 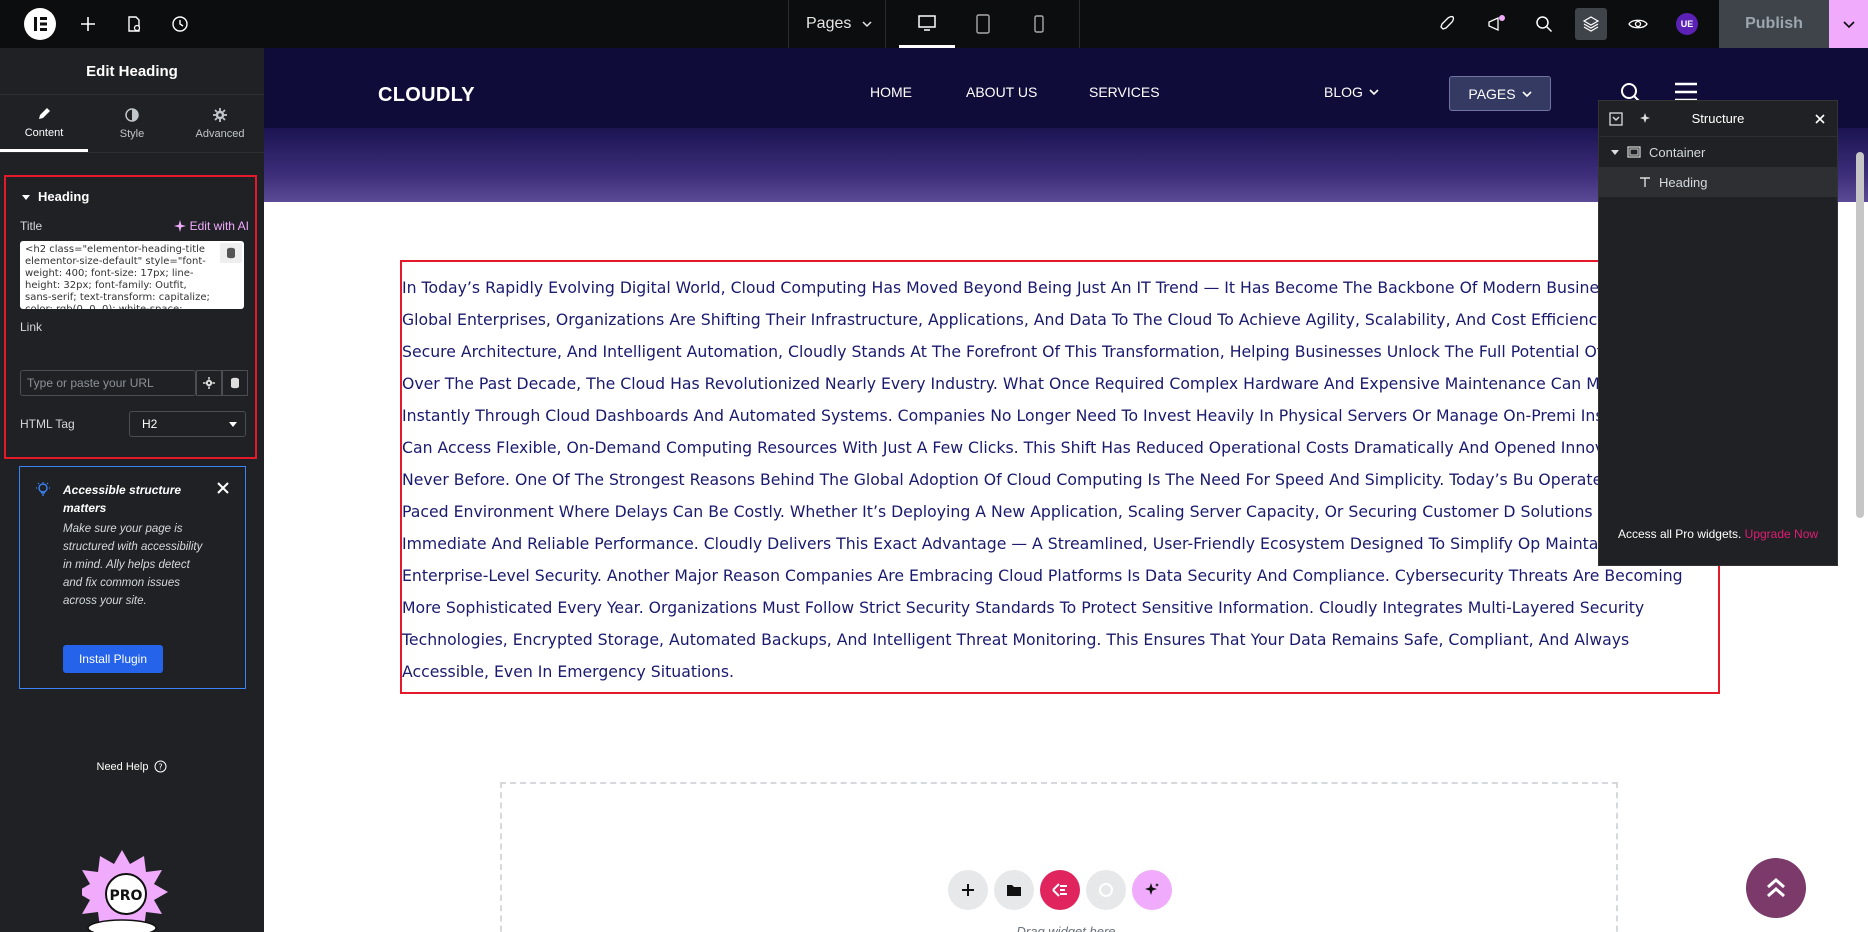 I want to click on layers-icon, so click(x=1591, y=24).